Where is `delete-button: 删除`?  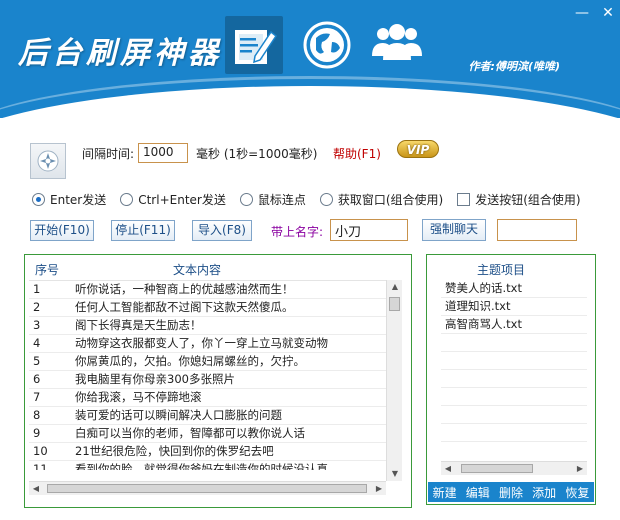 delete-button: 删除 is located at coordinates (511, 492).